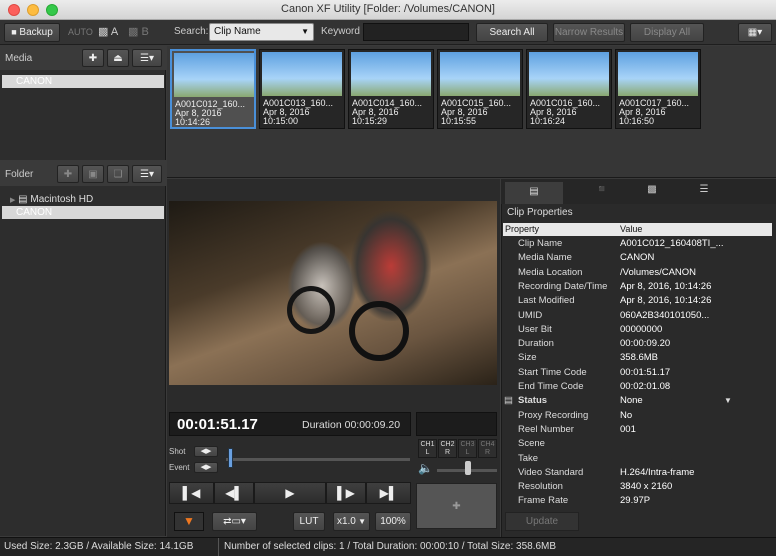 This screenshot has width=776, height=556. I want to click on property-value: 00:00:09.20, so click(645, 344).